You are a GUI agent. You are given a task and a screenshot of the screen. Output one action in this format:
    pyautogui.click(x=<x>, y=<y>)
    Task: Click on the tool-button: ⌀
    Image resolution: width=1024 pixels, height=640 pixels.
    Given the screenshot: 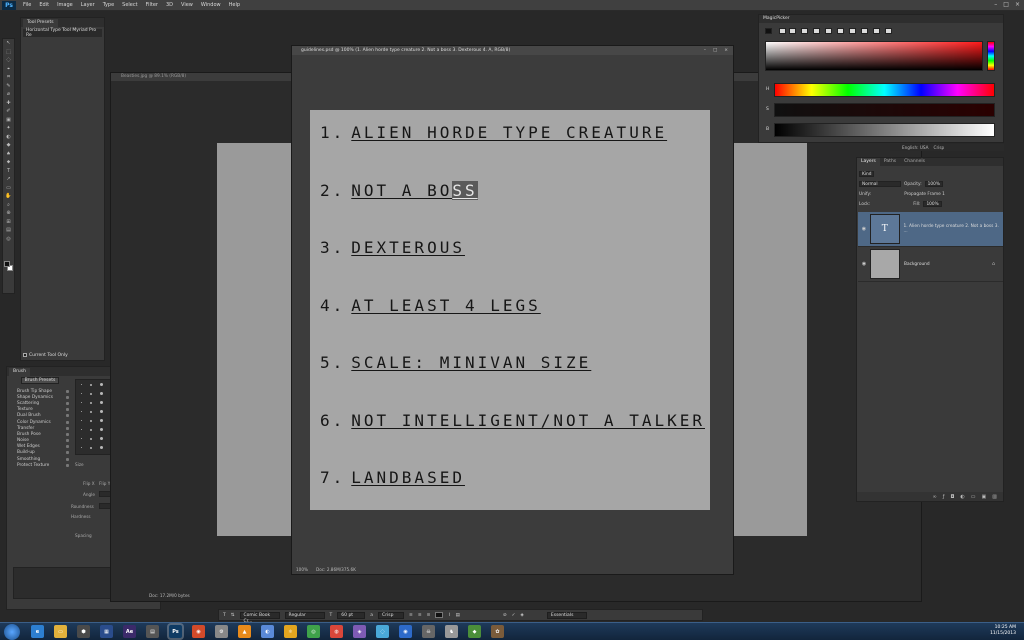 What is the action you would take?
    pyautogui.click(x=8, y=94)
    